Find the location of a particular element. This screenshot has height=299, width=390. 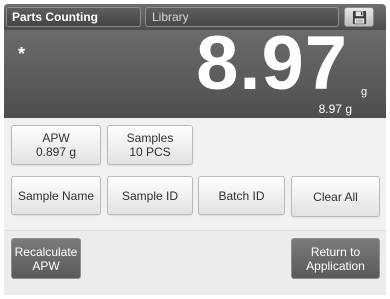

clear-all-label: Clear All is located at coordinates (335, 196).